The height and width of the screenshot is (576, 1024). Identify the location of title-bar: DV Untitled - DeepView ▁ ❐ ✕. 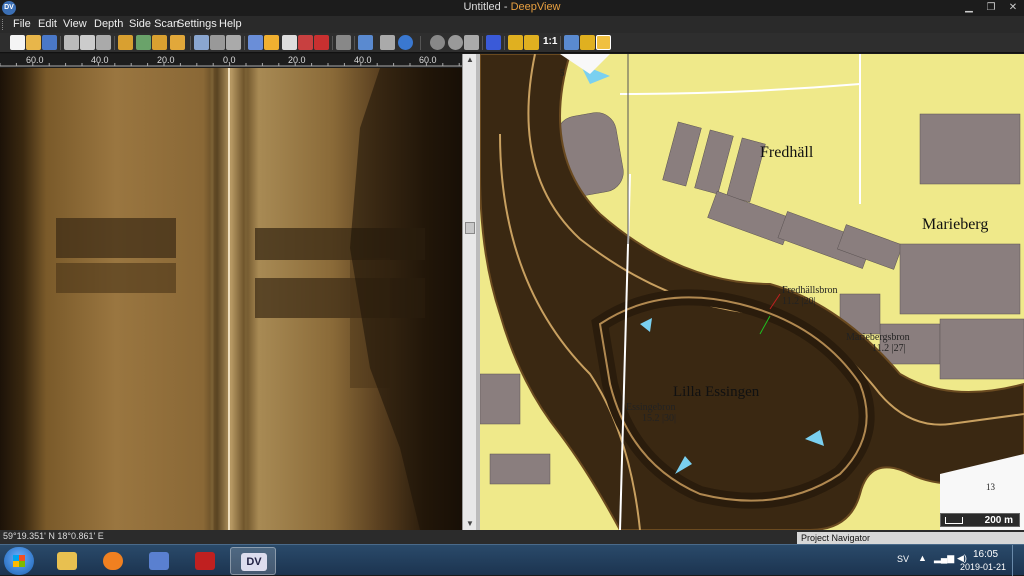
(512, 8).